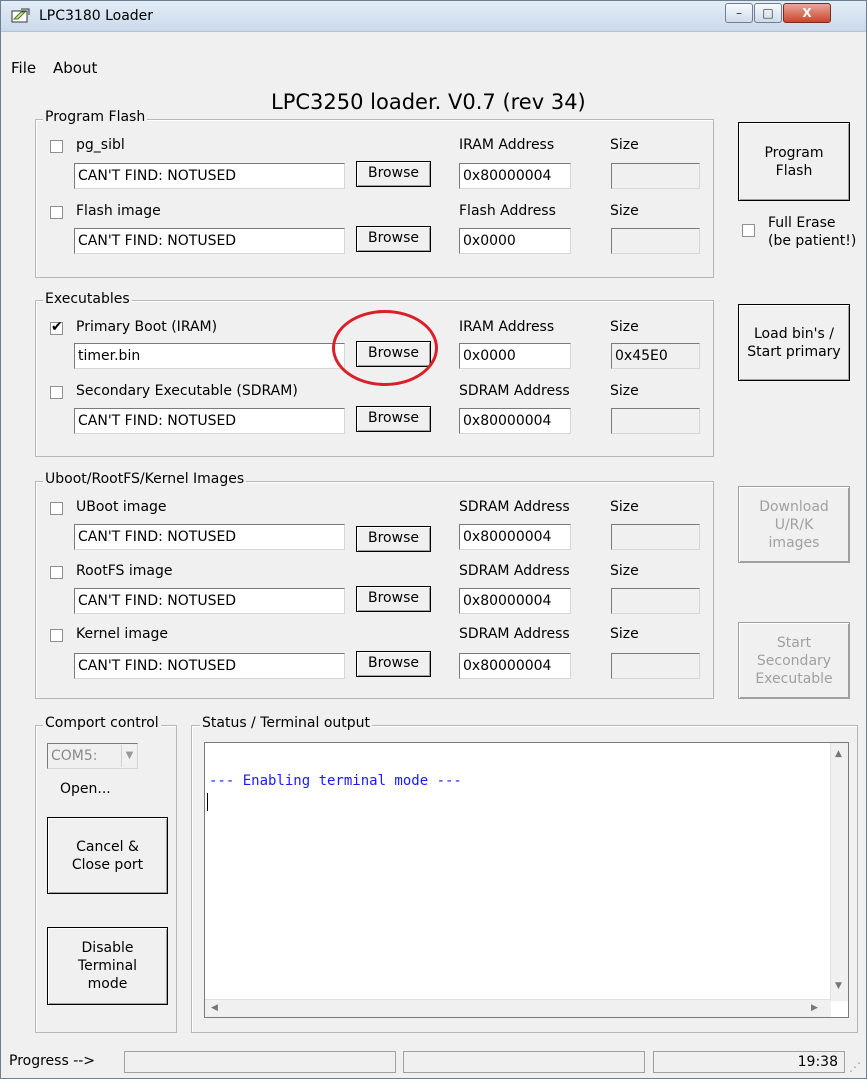 Image resolution: width=867 pixels, height=1079 pixels. What do you see at coordinates (147, 327) in the screenshot?
I see `primary-boot-label: Primary Boot (IRAM)` at bounding box center [147, 327].